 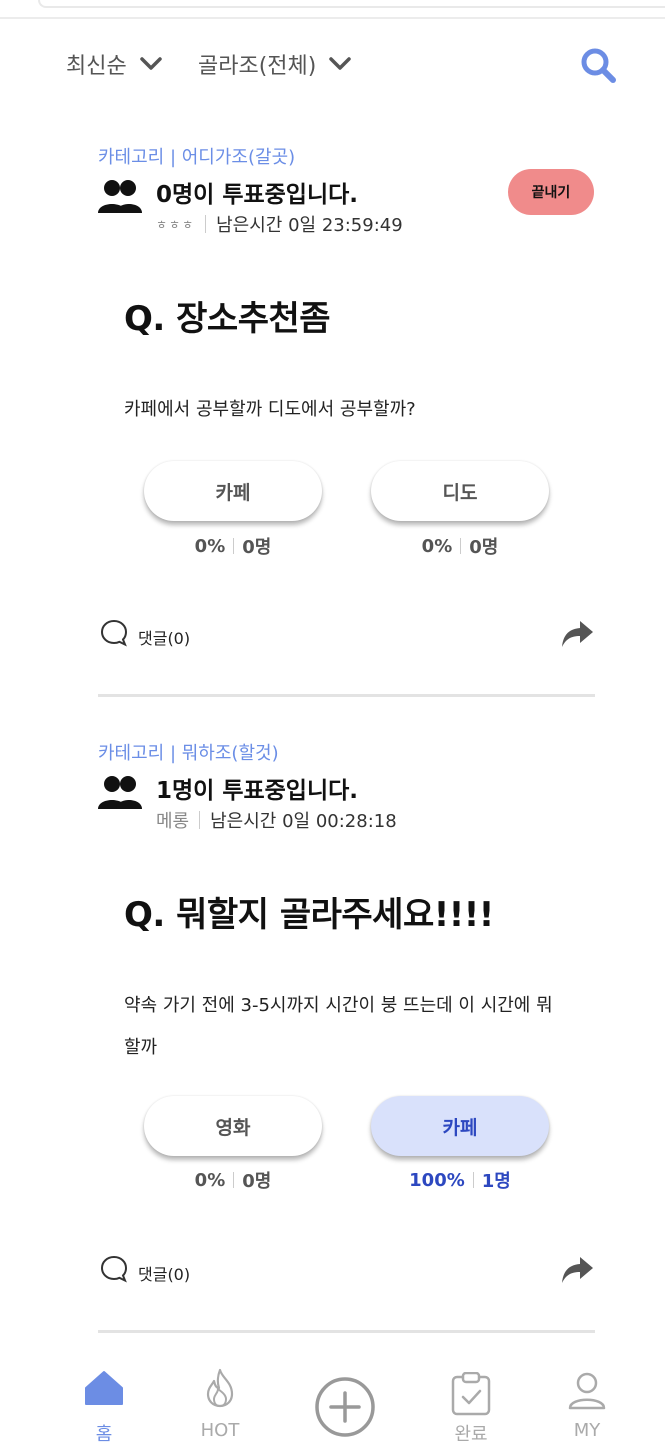 I want to click on group-dropdown: 골라조(전체), so click(x=275, y=64).